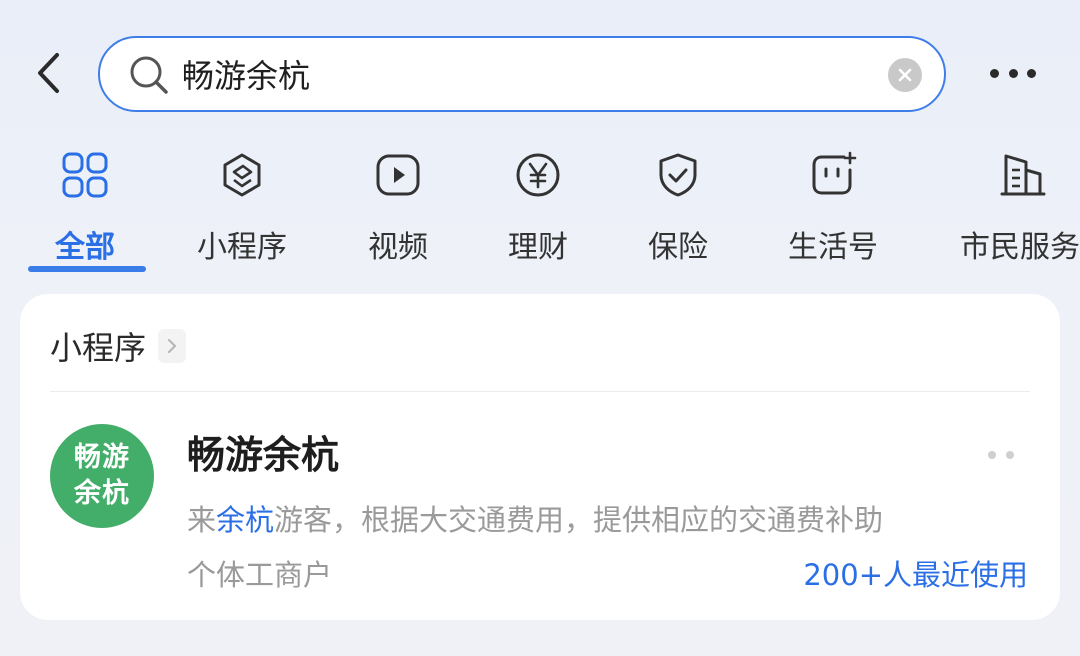 This screenshot has width=1080, height=656. Describe the element at coordinates (1001, 455) in the screenshot. I see `app-more-button` at that location.